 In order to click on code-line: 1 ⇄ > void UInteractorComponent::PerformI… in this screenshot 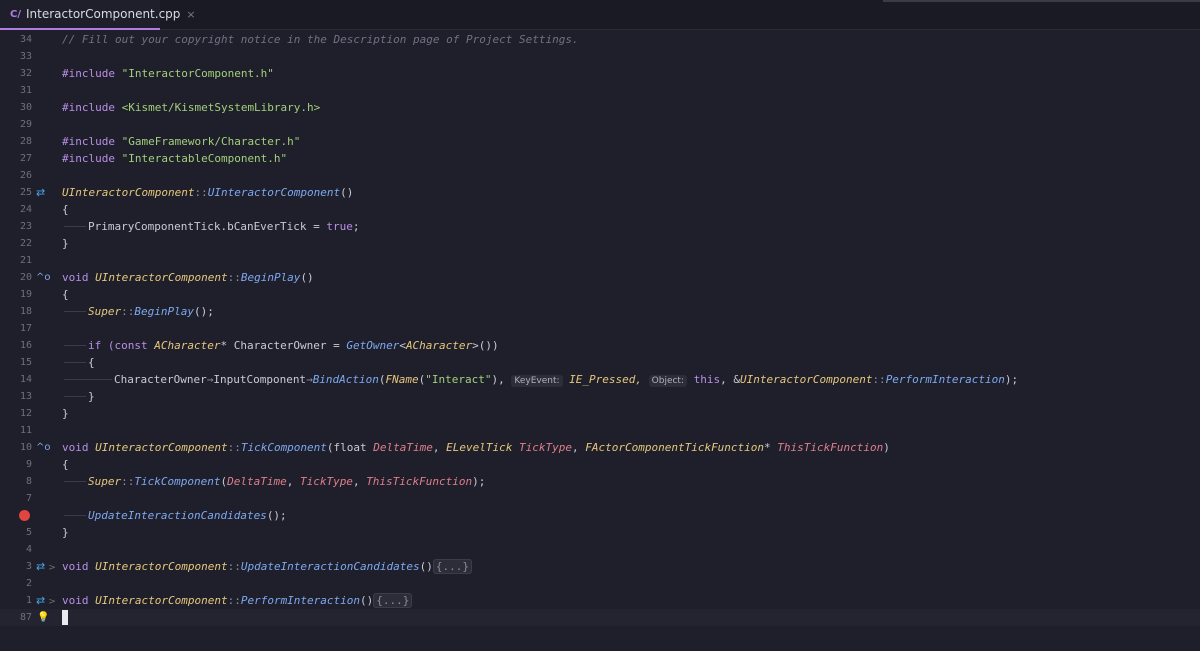, I will do `click(600, 600)`.